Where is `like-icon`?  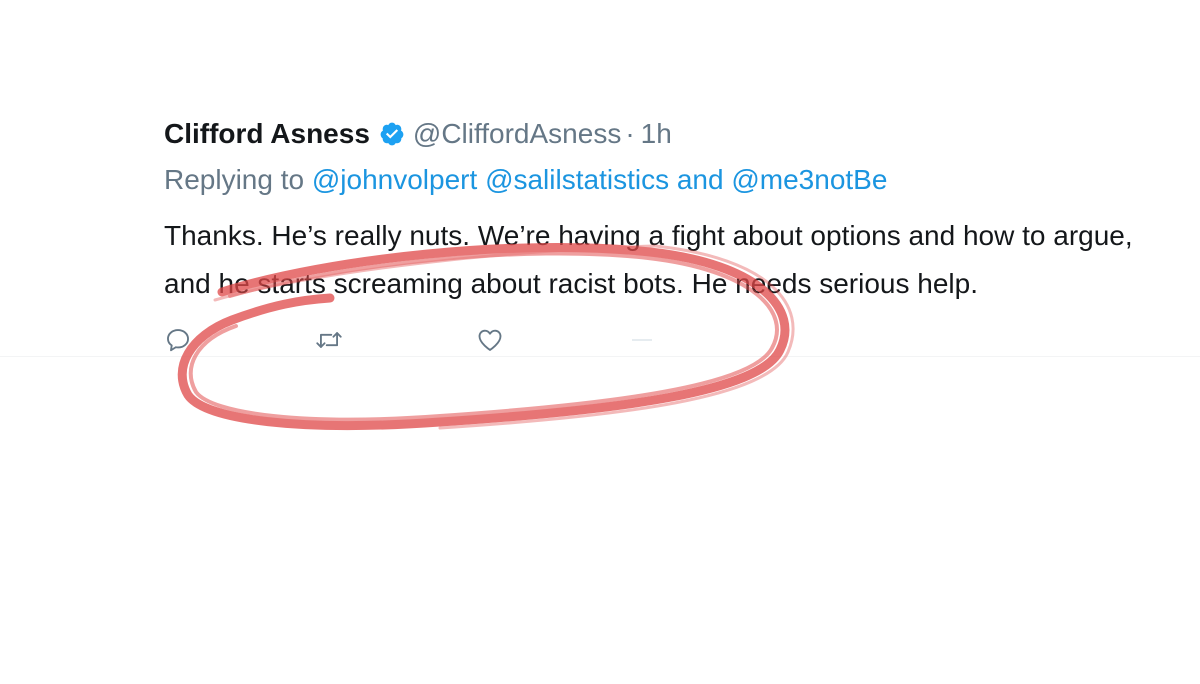
like-icon is located at coordinates (490, 340).